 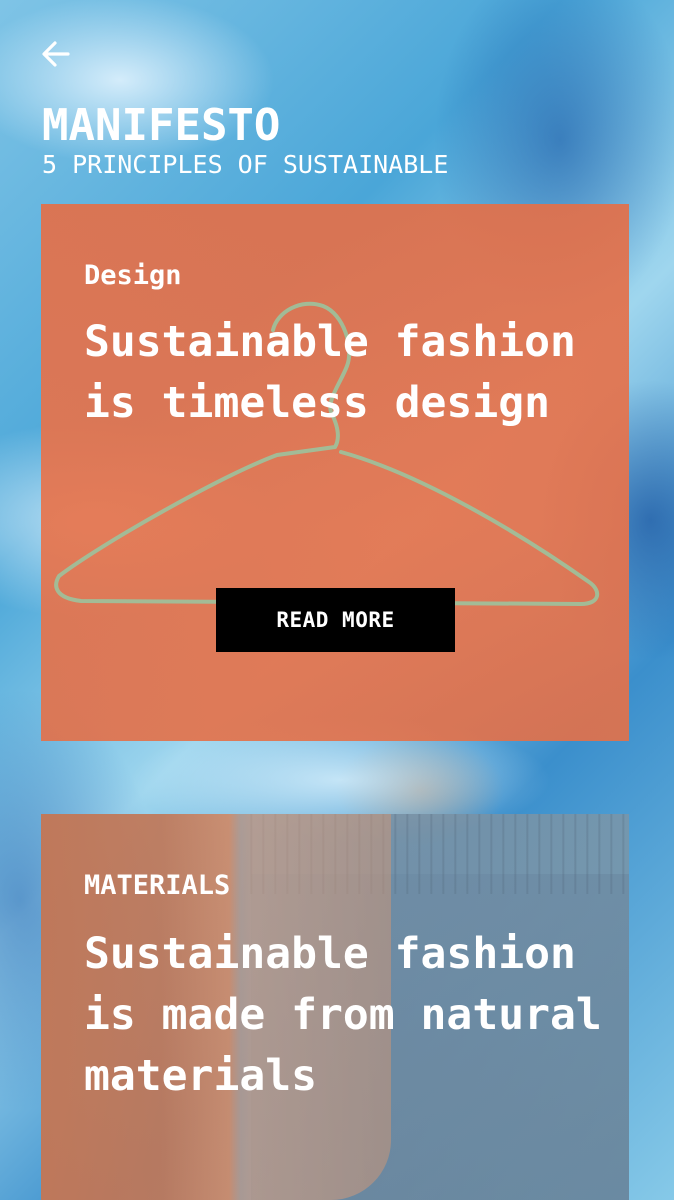 I want to click on card-headline: Sustainable fashion is timeless design, so click(x=330, y=372).